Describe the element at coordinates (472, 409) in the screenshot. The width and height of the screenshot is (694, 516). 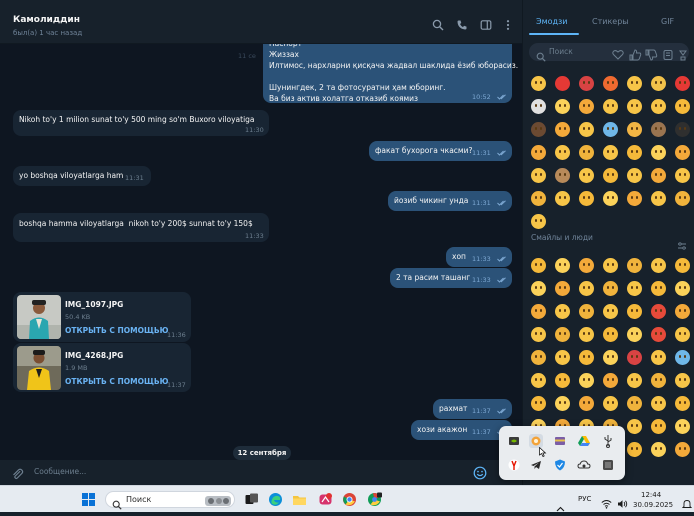
I see `message-bubble-outgoing: рахмат 11:37` at that location.